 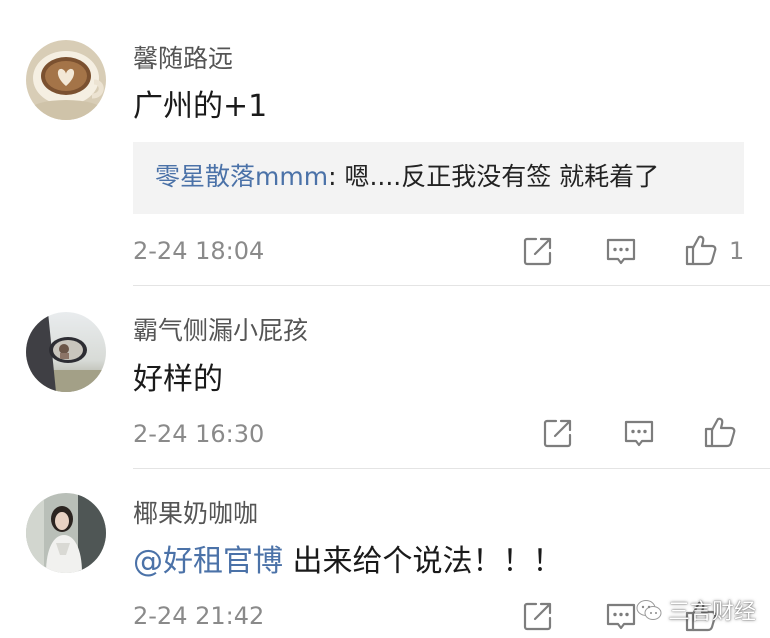 I want to click on reply-preview: 零星散落mmm: 嗯....反正我没有签 就耗着了, so click(x=438, y=178).